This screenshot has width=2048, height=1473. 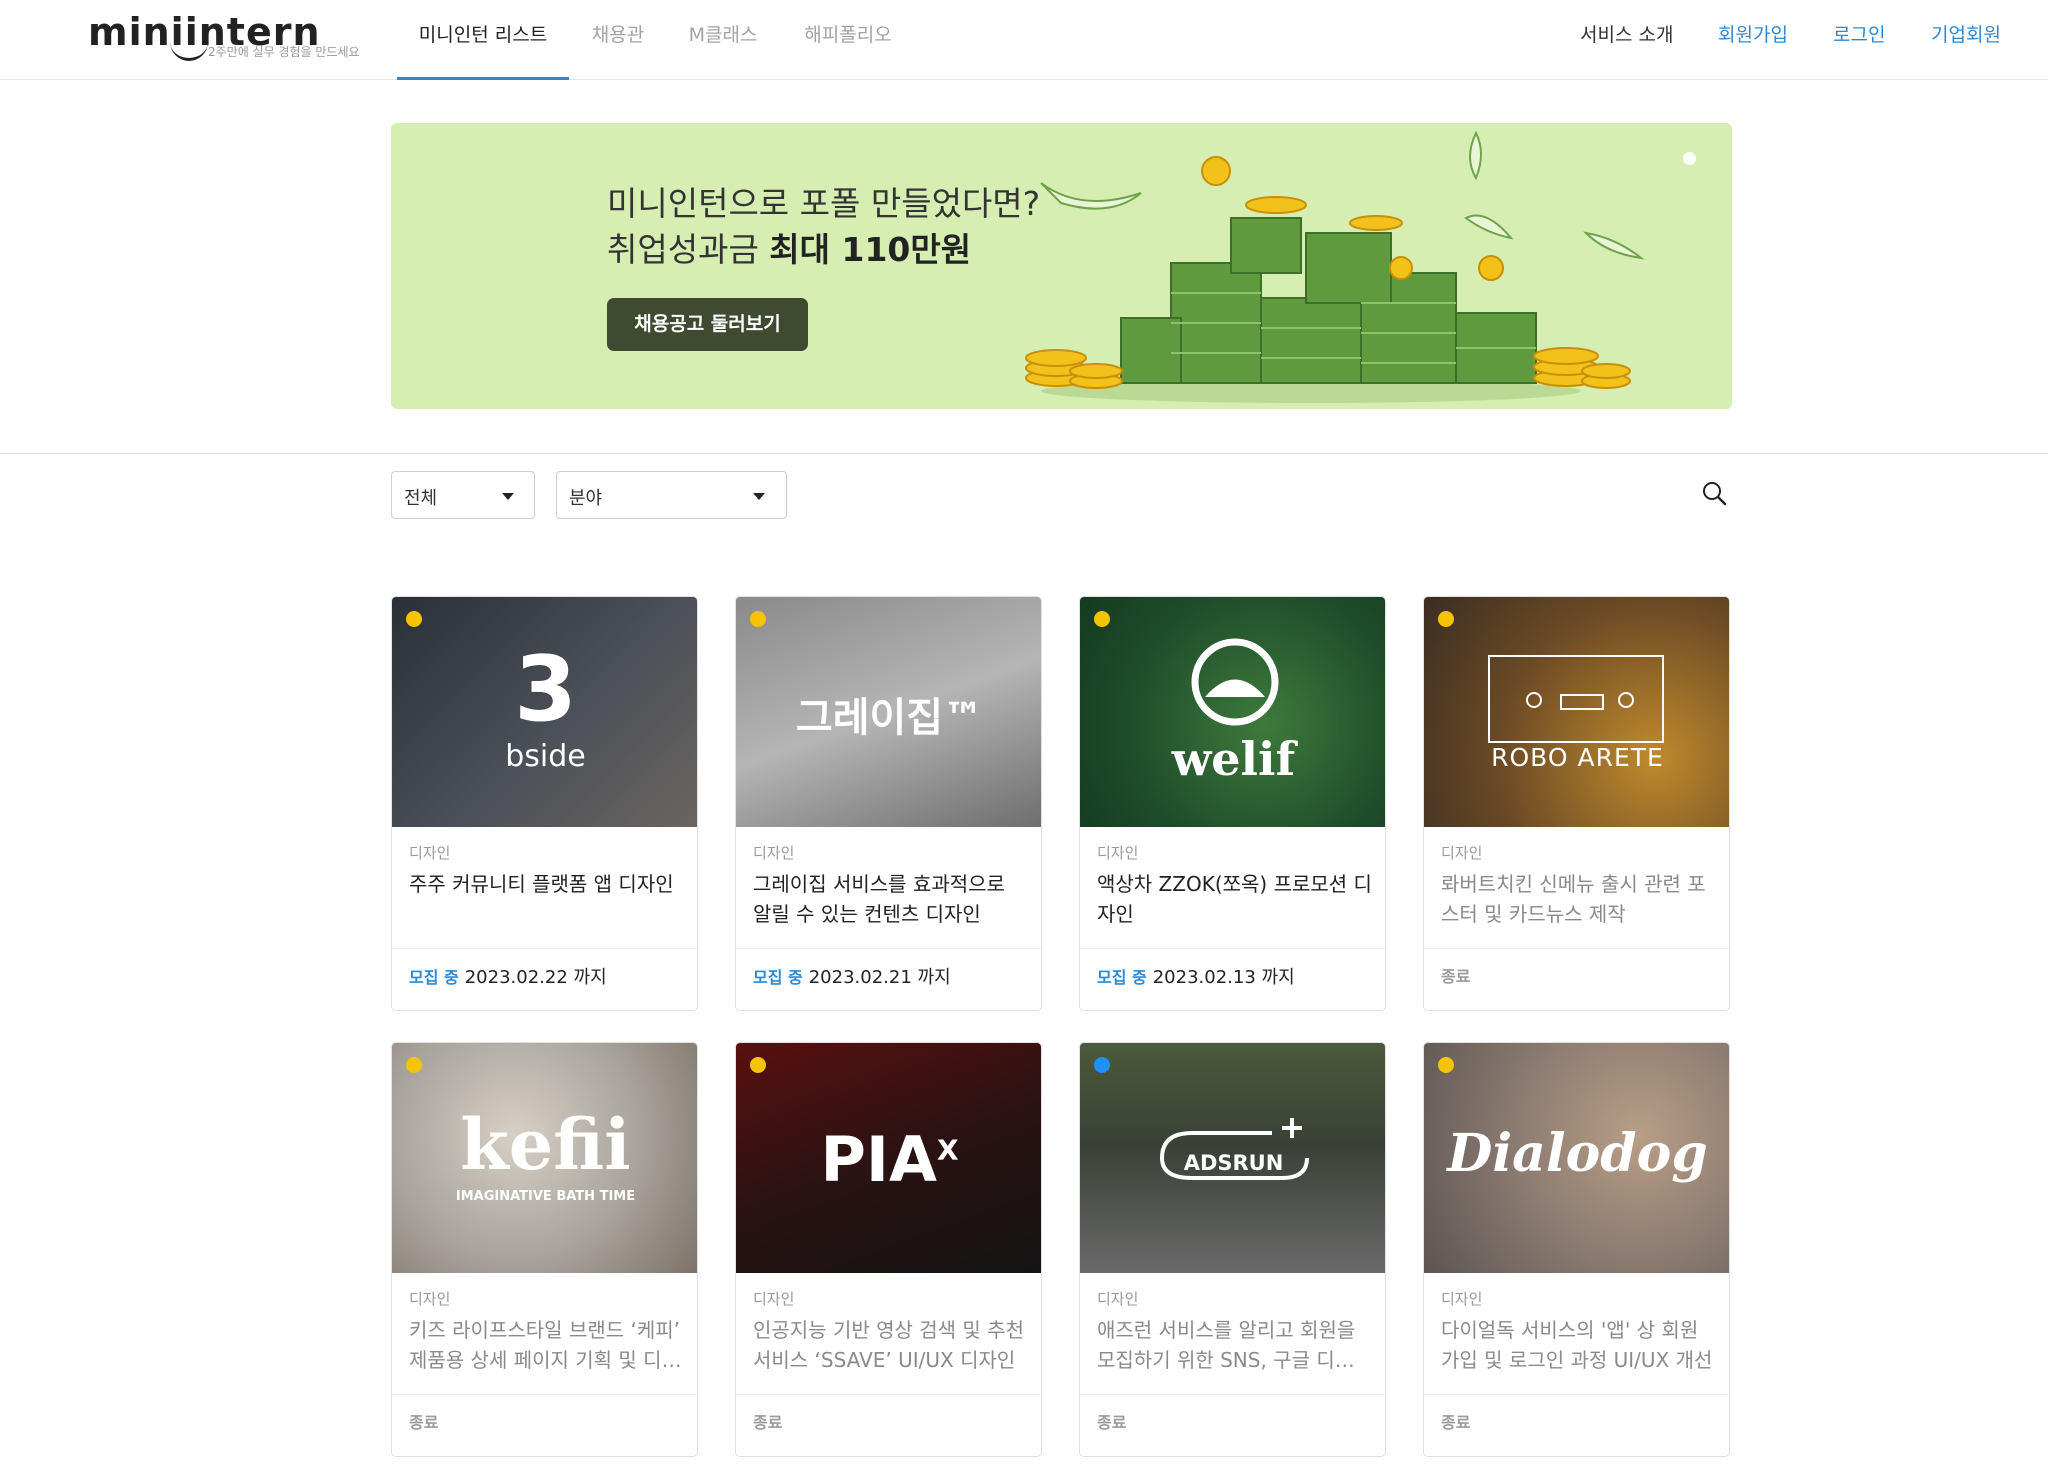 What do you see at coordinates (878, 1159) in the screenshot?
I see `pia-wordmark: PIA` at bounding box center [878, 1159].